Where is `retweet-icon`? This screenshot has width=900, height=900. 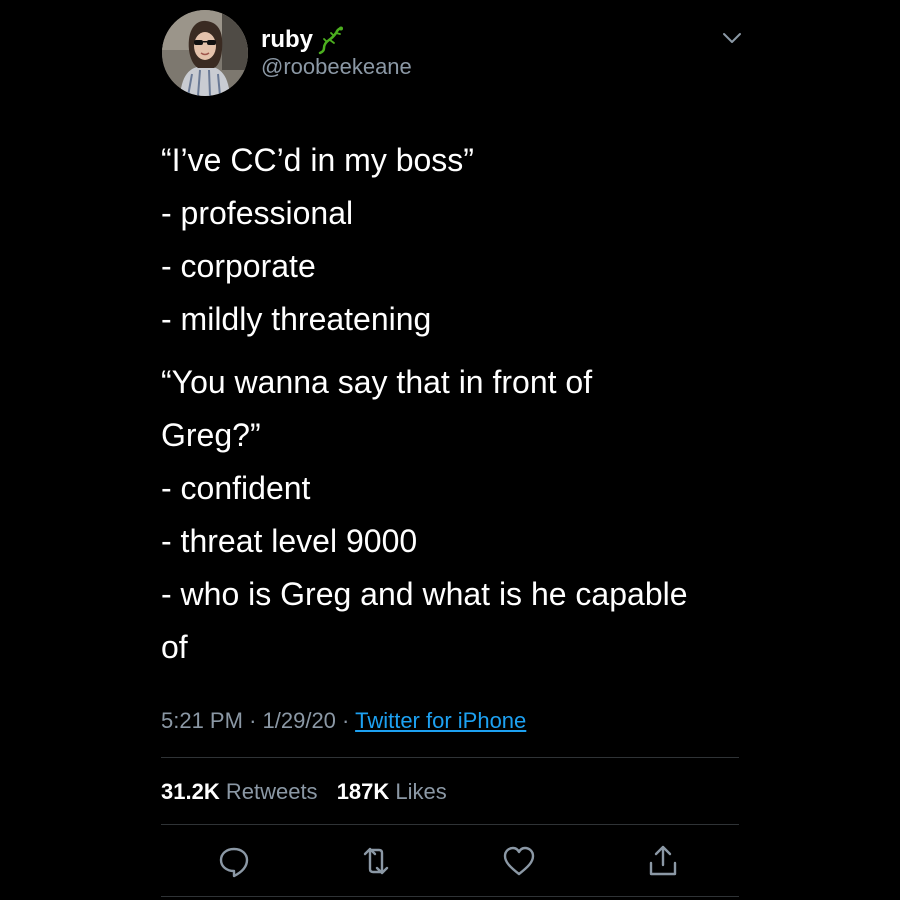
retweet-icon is located at coordinates (376, 861).